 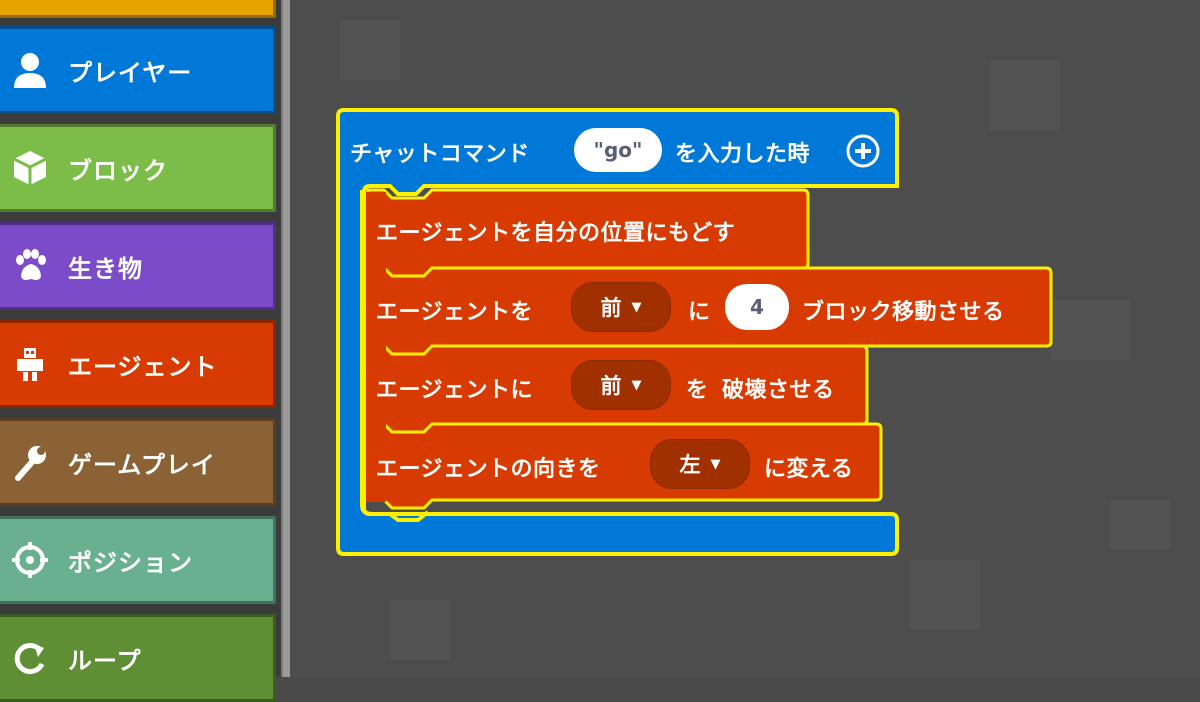 What do you see at coordinates (285, 338) in the screenshot?
I see `toolbox-scrollbar` at bounding box center [285, 338].